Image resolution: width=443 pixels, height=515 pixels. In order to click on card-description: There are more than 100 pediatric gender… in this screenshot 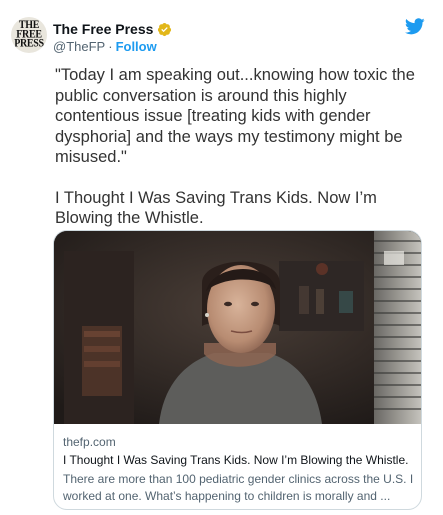, I will do `click(238, 487)`.